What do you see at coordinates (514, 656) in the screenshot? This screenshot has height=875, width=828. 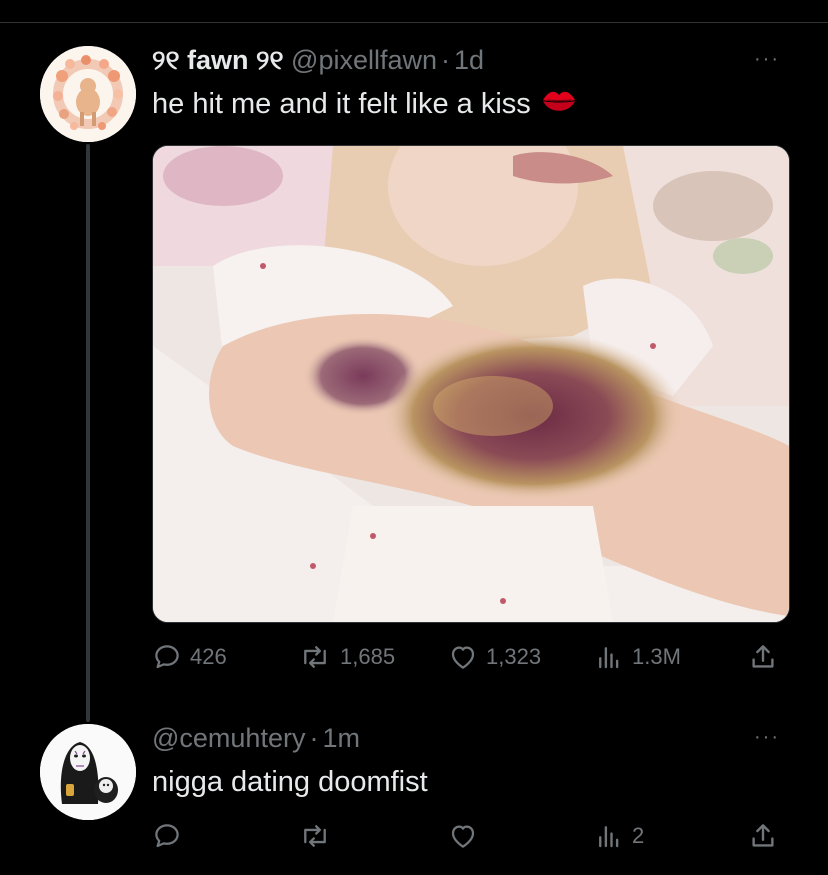 I see `like-count: 1,323` at bounding box center [514, 656].